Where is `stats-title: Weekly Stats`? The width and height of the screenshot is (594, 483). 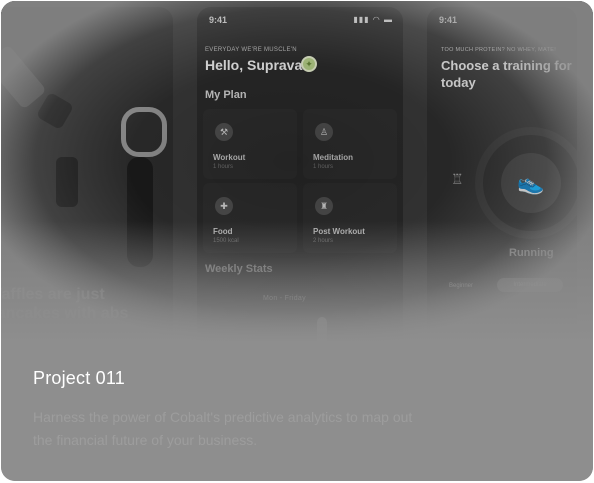
stats-title: Weekly Stats is located at coordinates (239, 269).